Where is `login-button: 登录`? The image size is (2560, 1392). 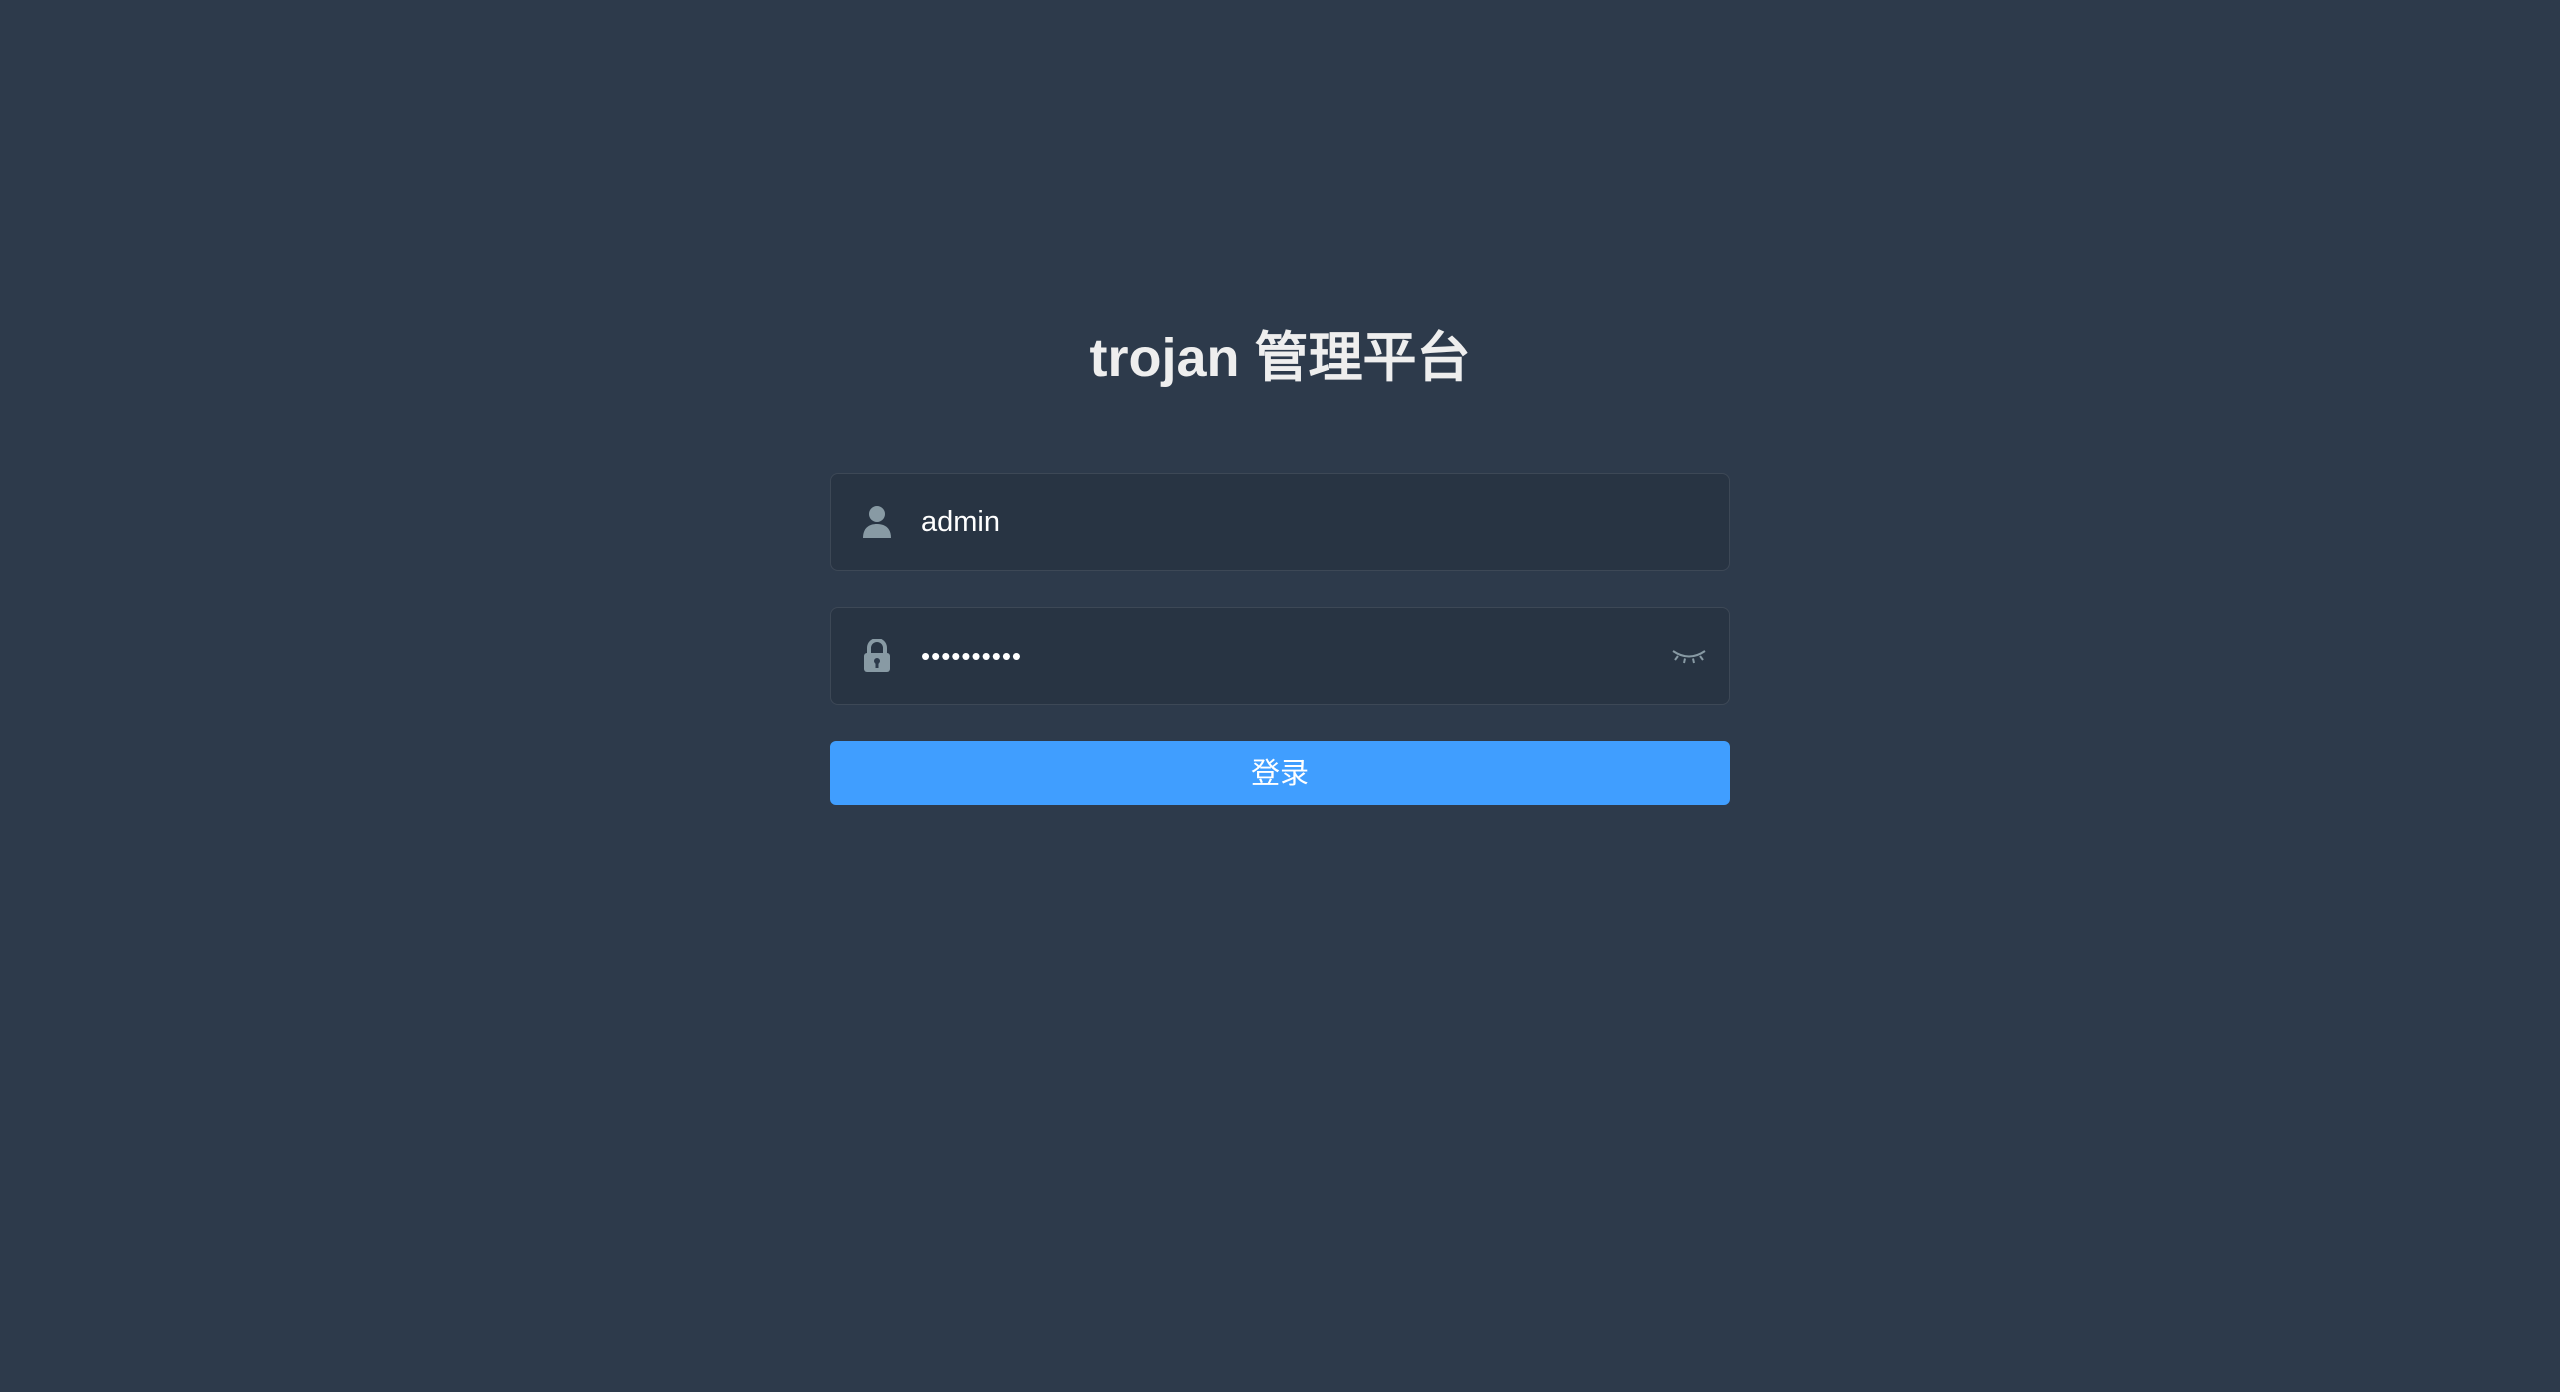
login-button: 登录 is located at coordinates (1280, 773).